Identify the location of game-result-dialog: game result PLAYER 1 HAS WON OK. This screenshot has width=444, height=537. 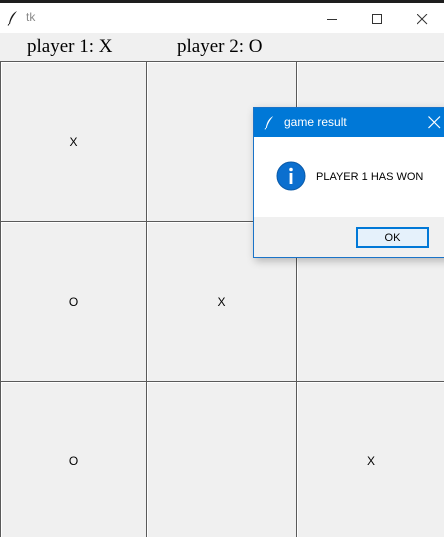
(348, 182).